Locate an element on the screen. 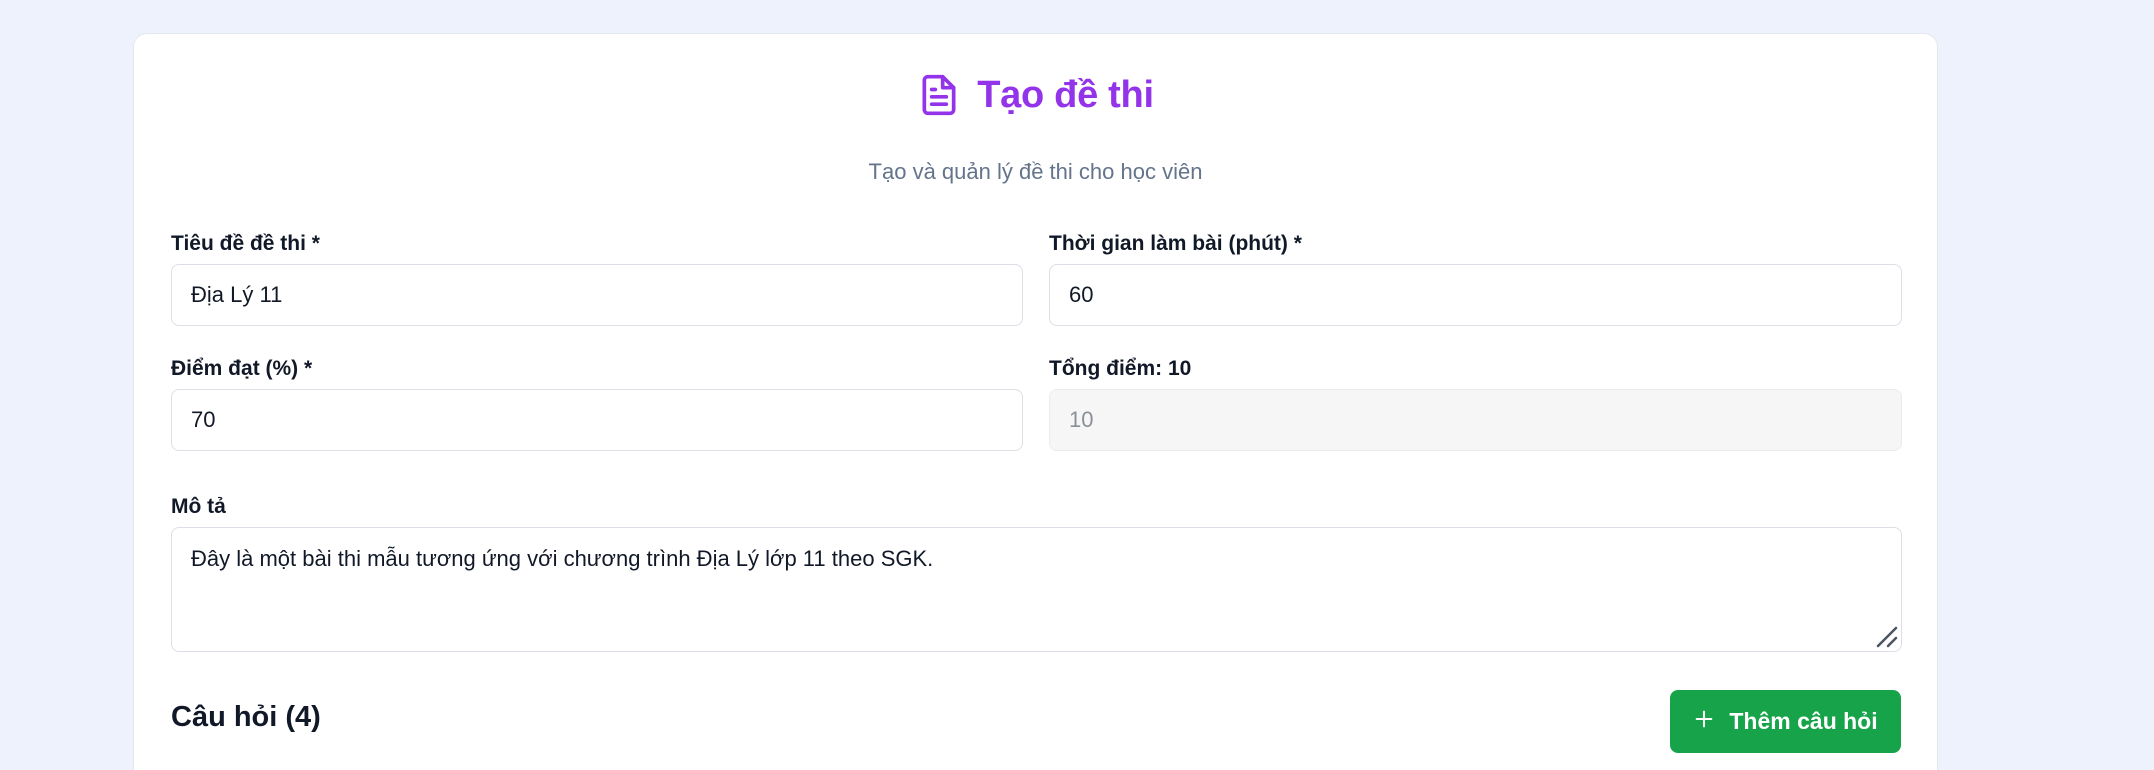 The width and height of the screenshot is (2154, 770). page-header: Tạo đề thi is located at coordinates (1035, 95).